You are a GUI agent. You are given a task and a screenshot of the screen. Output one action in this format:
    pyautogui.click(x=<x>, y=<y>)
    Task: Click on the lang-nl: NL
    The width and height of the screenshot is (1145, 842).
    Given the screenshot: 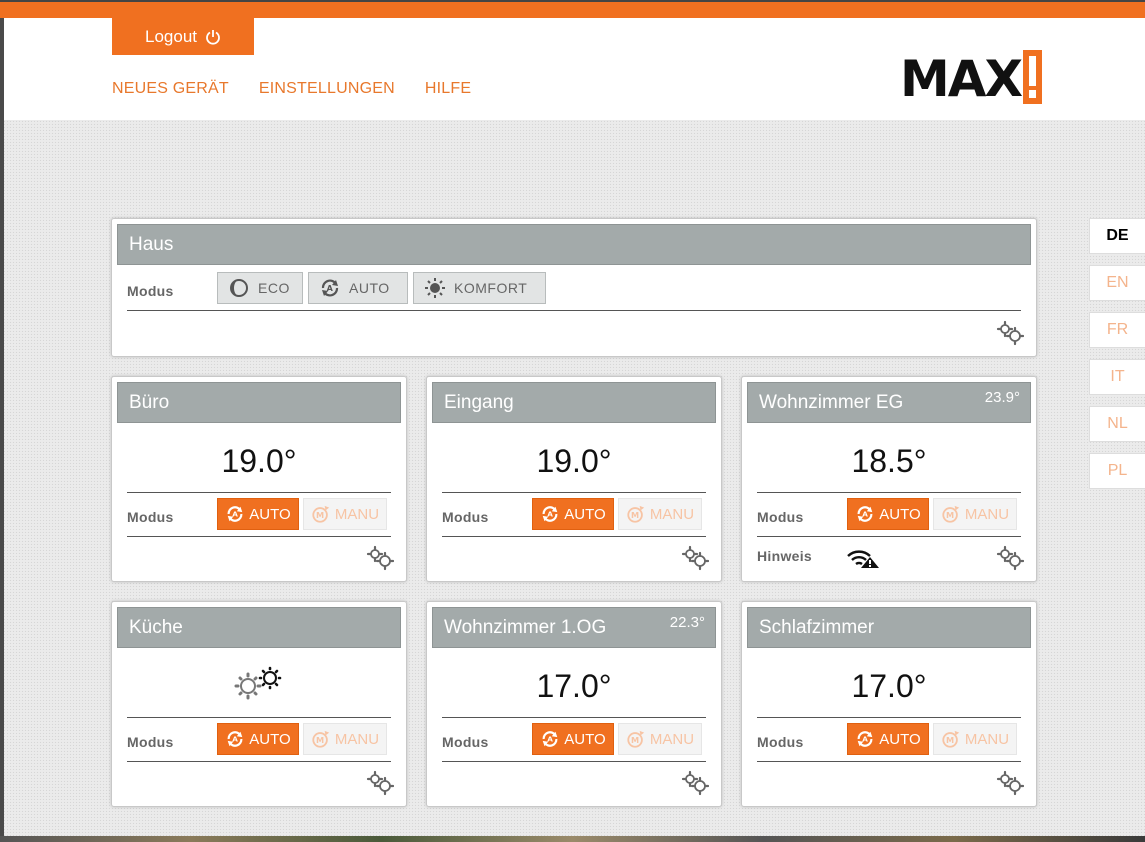 What is the action you would take?
    pyautogui.click(x=1117, y=424)
    